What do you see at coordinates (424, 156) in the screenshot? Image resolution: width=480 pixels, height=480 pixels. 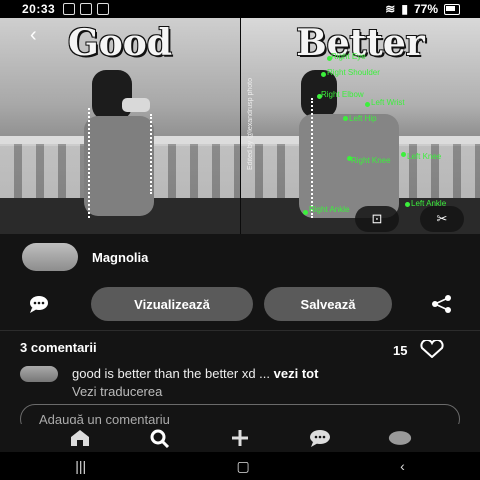 I see `pose-label: Left Knee` at bounding box center [424, 156].